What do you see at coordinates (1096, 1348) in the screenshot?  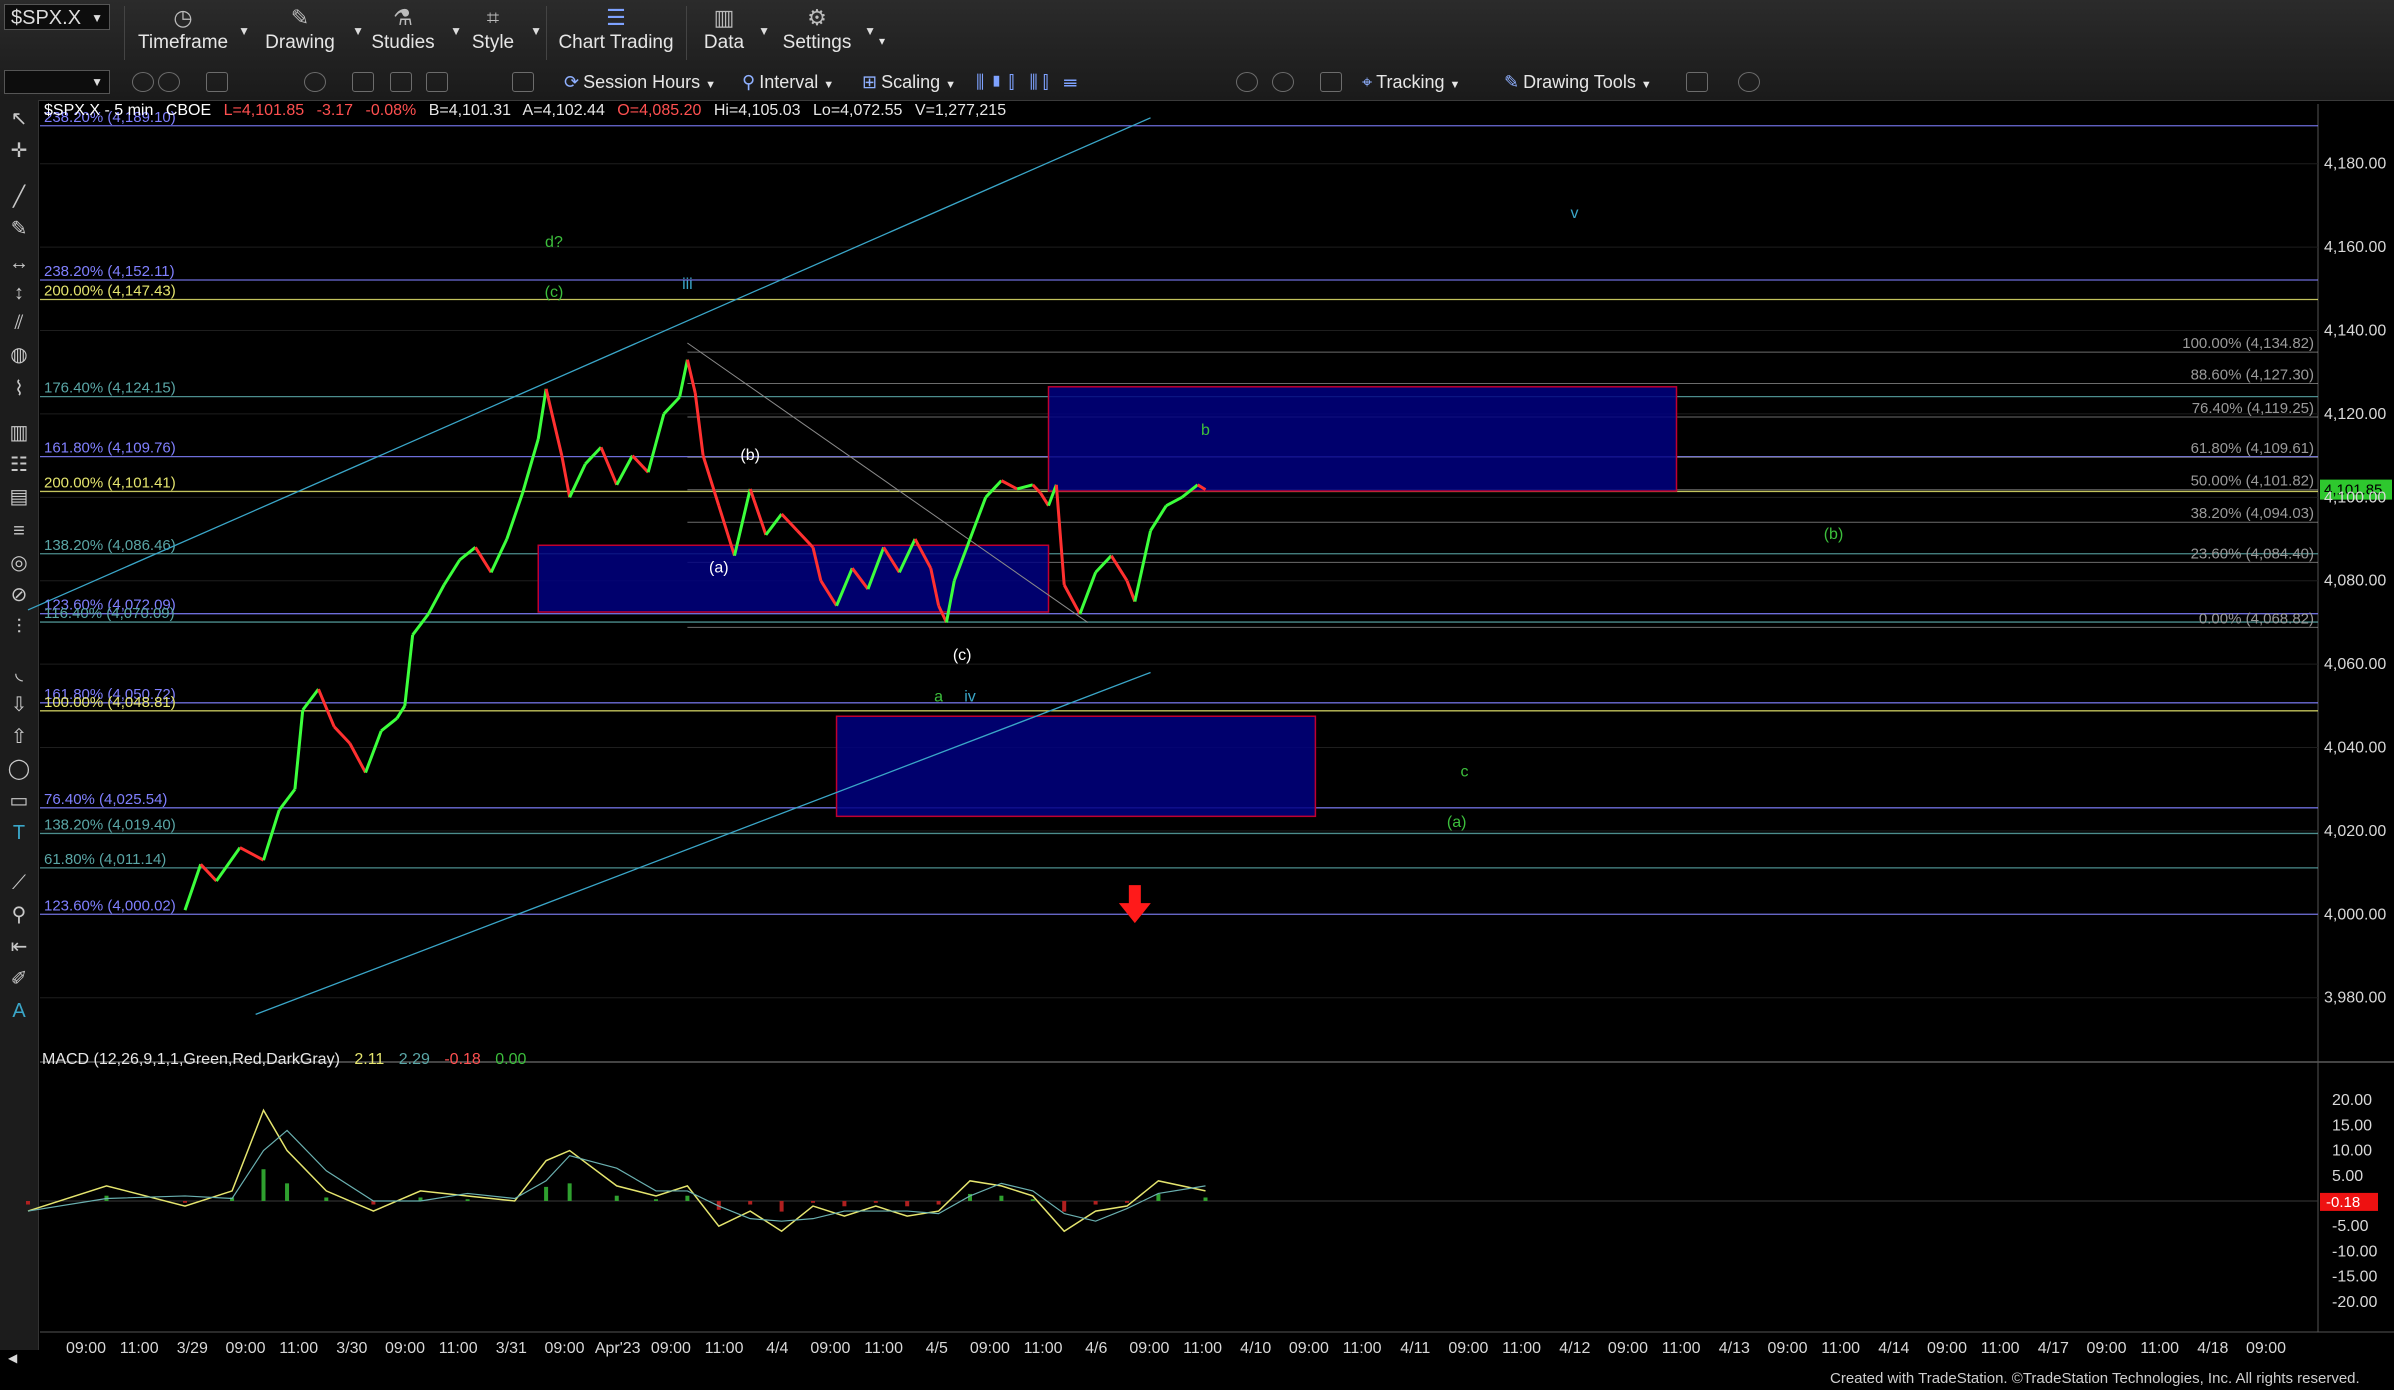 I see `time-tick-label: 4/6` at bounding box center [1096, 1348].